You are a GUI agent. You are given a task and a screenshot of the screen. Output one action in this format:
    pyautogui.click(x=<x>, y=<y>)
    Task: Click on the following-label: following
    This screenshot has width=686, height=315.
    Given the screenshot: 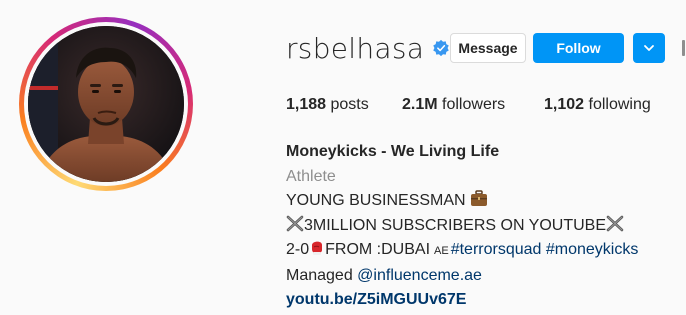 What is the action you would take?
    pyautogui.click(x=619, y=104)
    